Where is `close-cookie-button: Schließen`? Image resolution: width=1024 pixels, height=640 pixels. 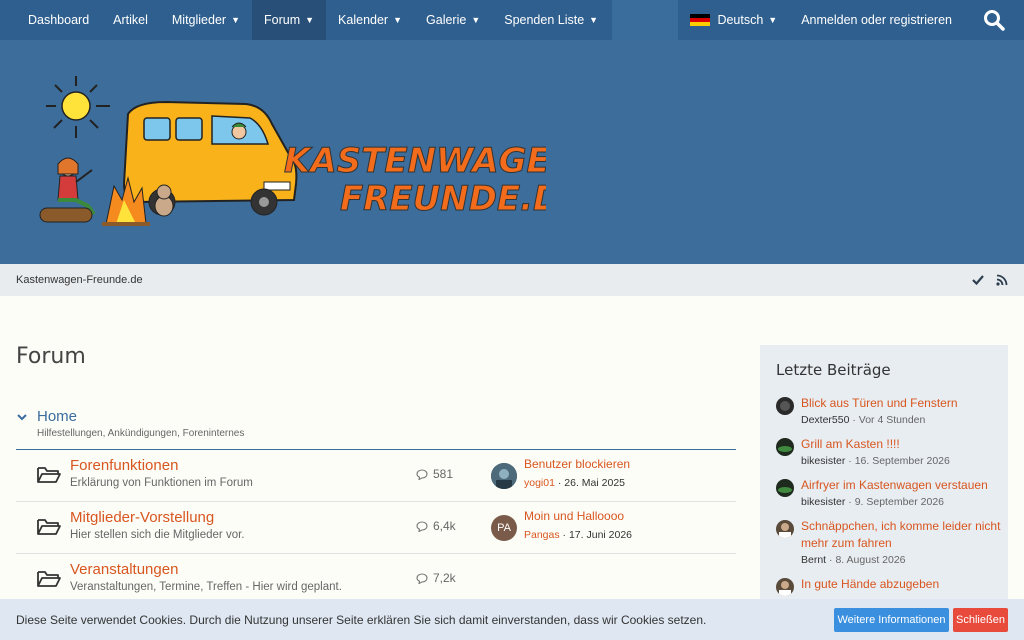 close-cookie-button: Schließen is located at coordinates (980, 620).